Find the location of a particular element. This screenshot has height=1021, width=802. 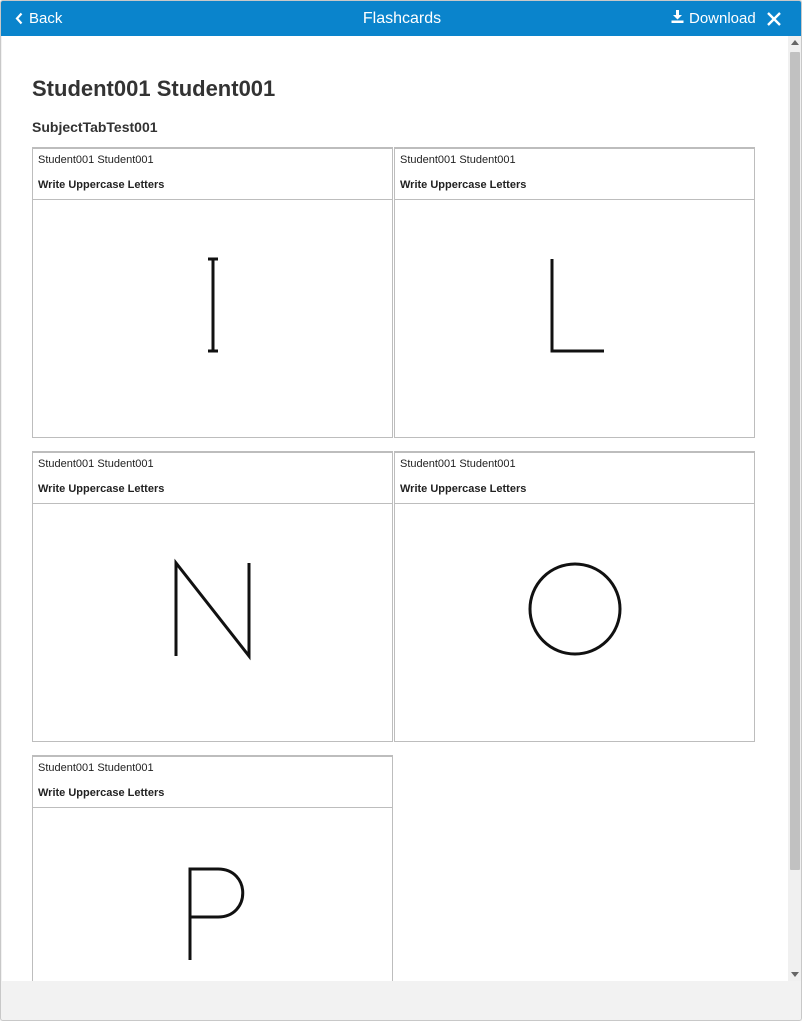

scrollbar-thumb is located at coordinates (795, 461).